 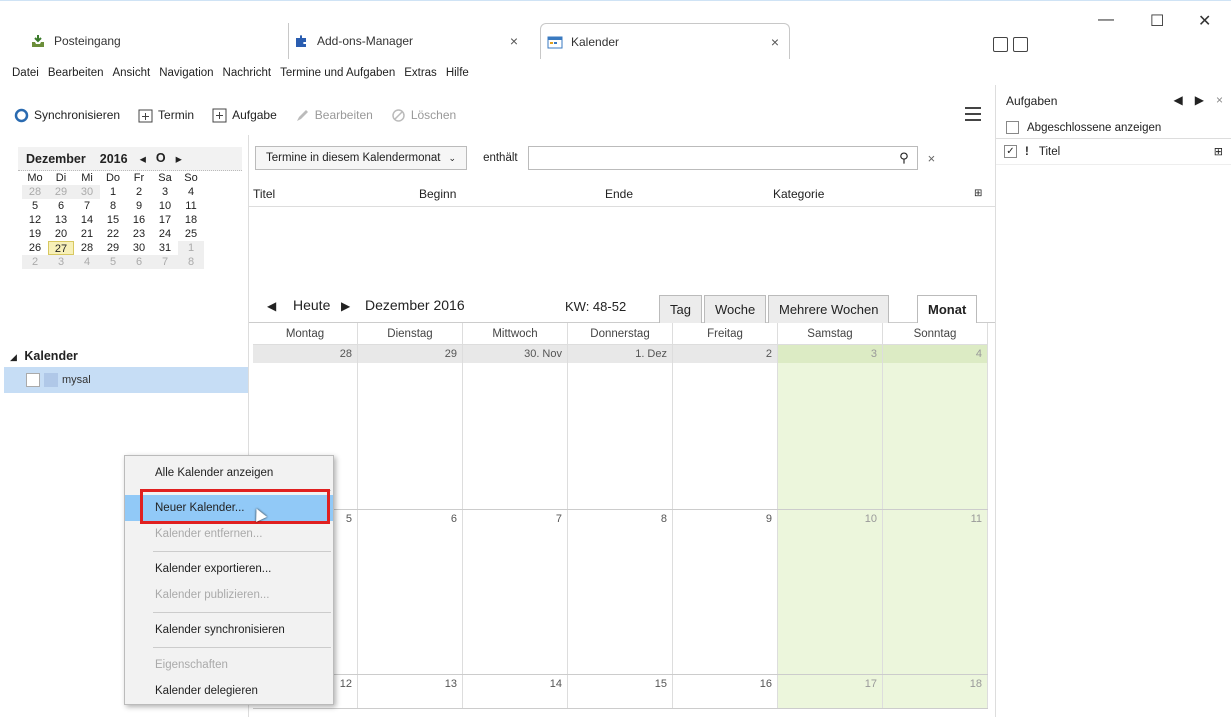 What do you see at coordinates (1020, 44) in the screenshot?
I see `task-view-icon` at bounding box center [1020, 44].